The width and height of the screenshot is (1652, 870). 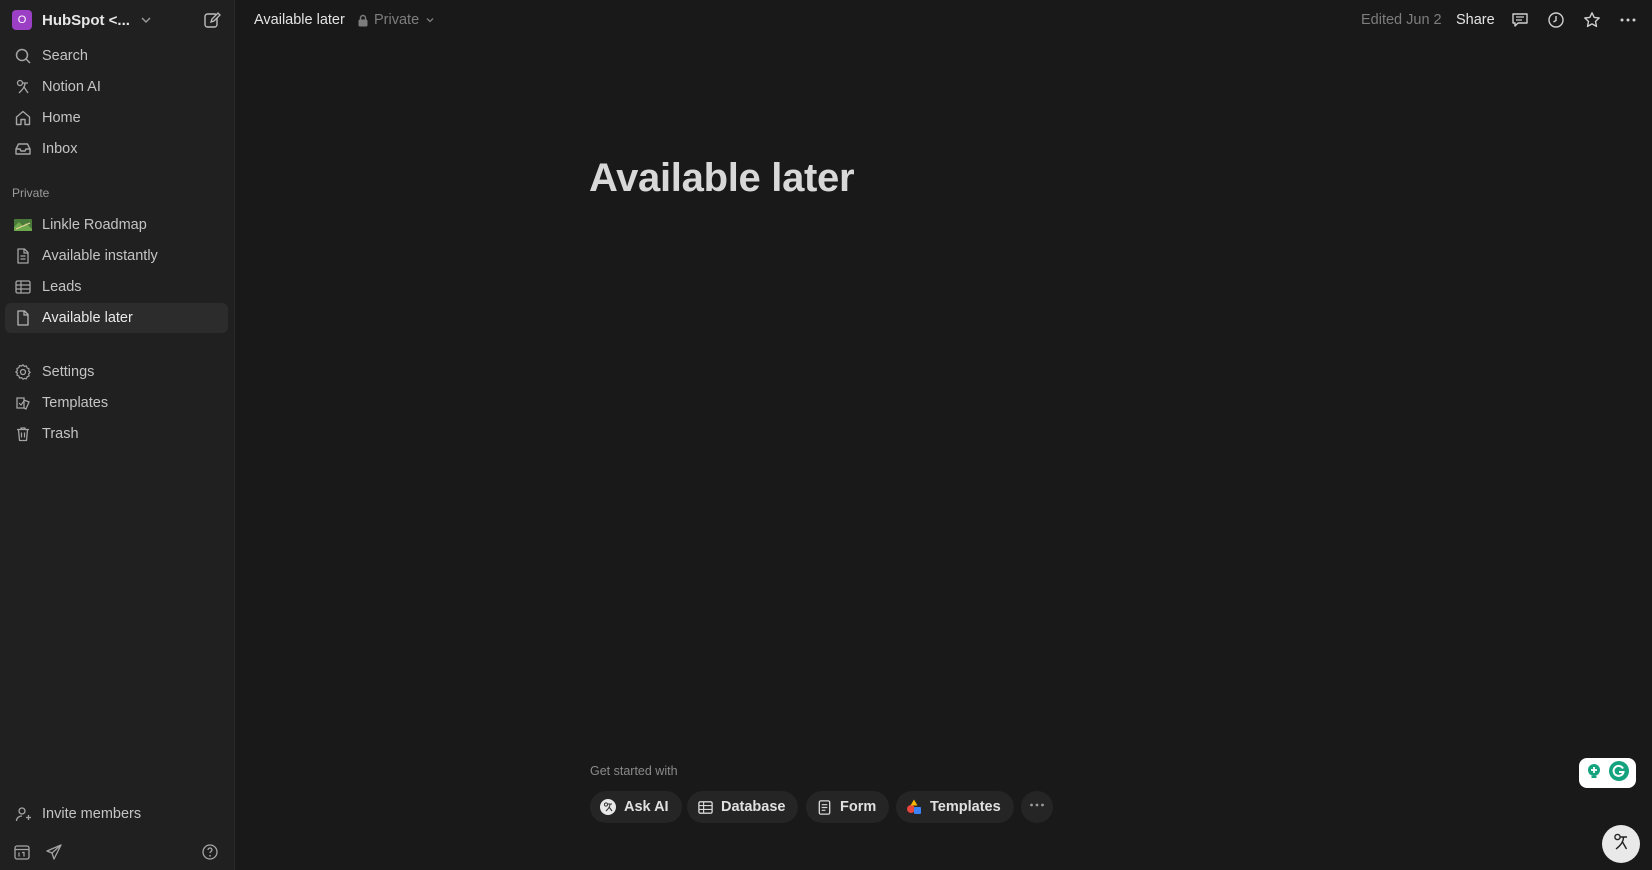 What do you see at coordinates (722, 178) in the screenshot?
I see `page-title: Available later` at bounding box center [722, 178].